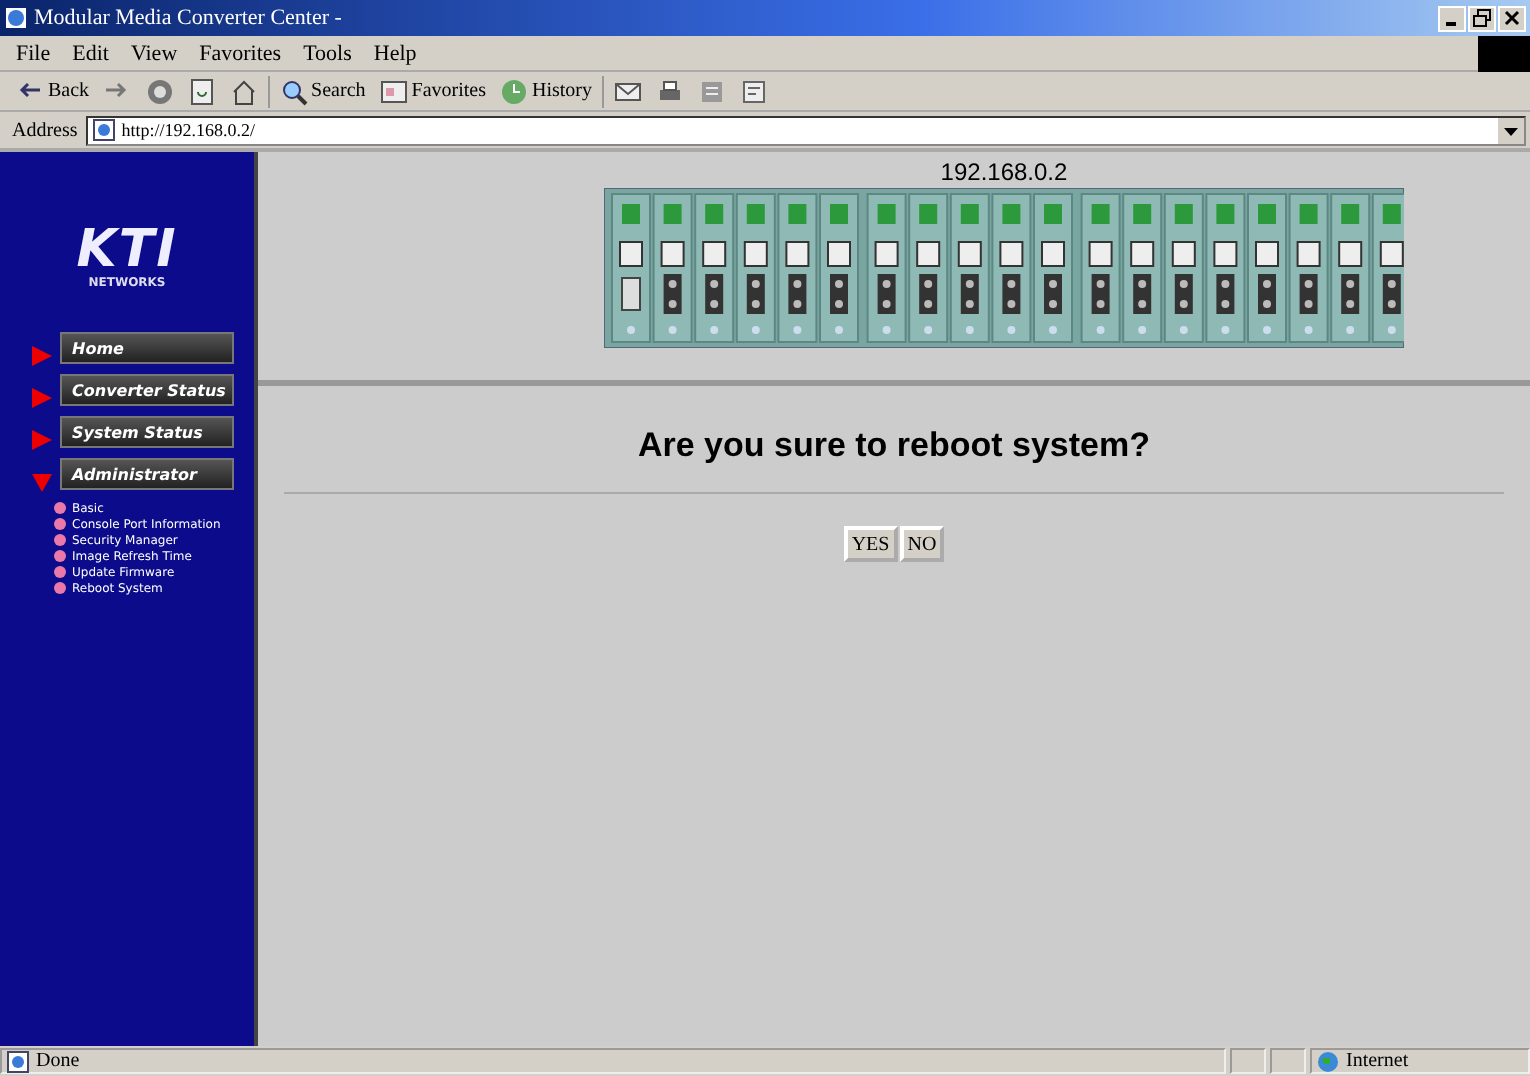 Image resolution: width=1530 pixels, height=1076 pixels. What do you see at coordinates (127, 250) in the screenshot?
I see `logo-name: KTI` at bounding box center [127, 250].